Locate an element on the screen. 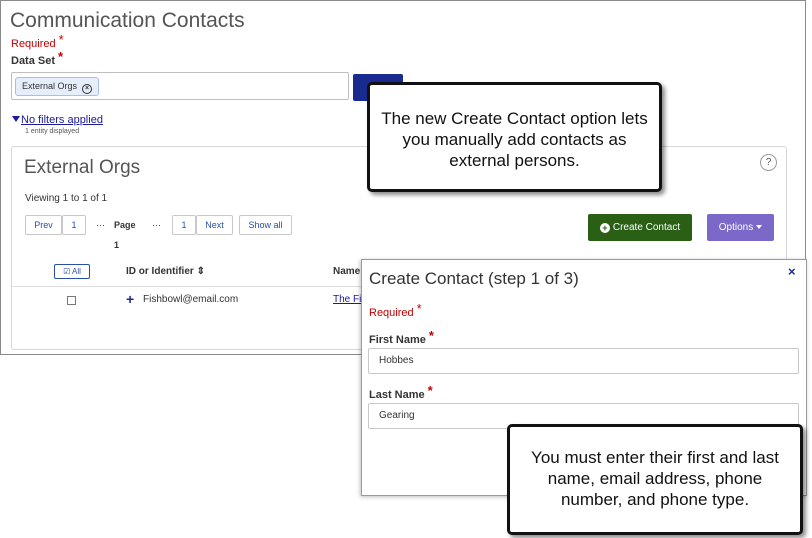 The width and height of the screenshot is (812, 538). expand-plus-icon: + is located at coordinates (130, 299).